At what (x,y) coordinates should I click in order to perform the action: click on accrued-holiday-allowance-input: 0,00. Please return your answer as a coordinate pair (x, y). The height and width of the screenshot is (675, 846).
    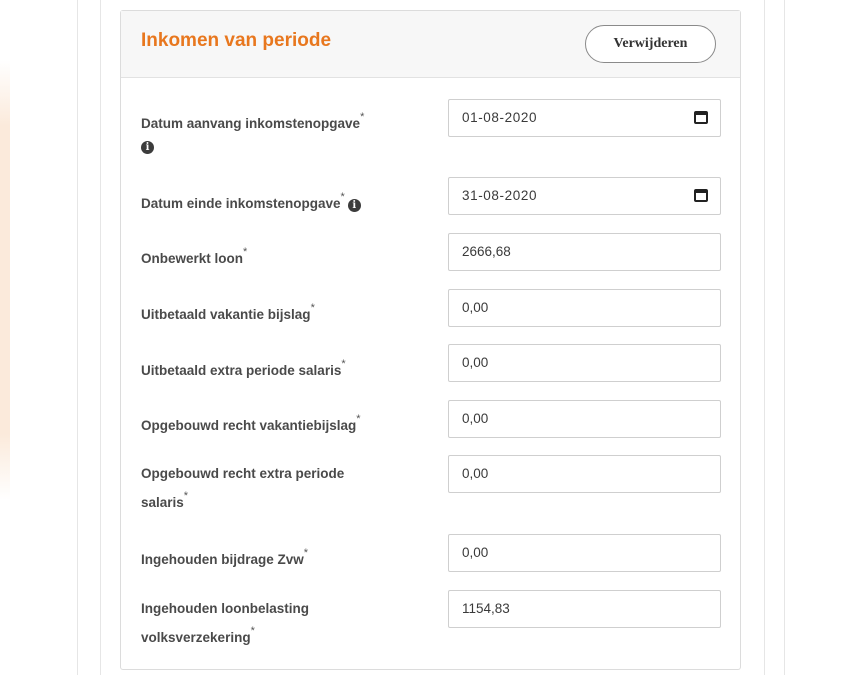
    Looking at the image, I should click on (584, 419).